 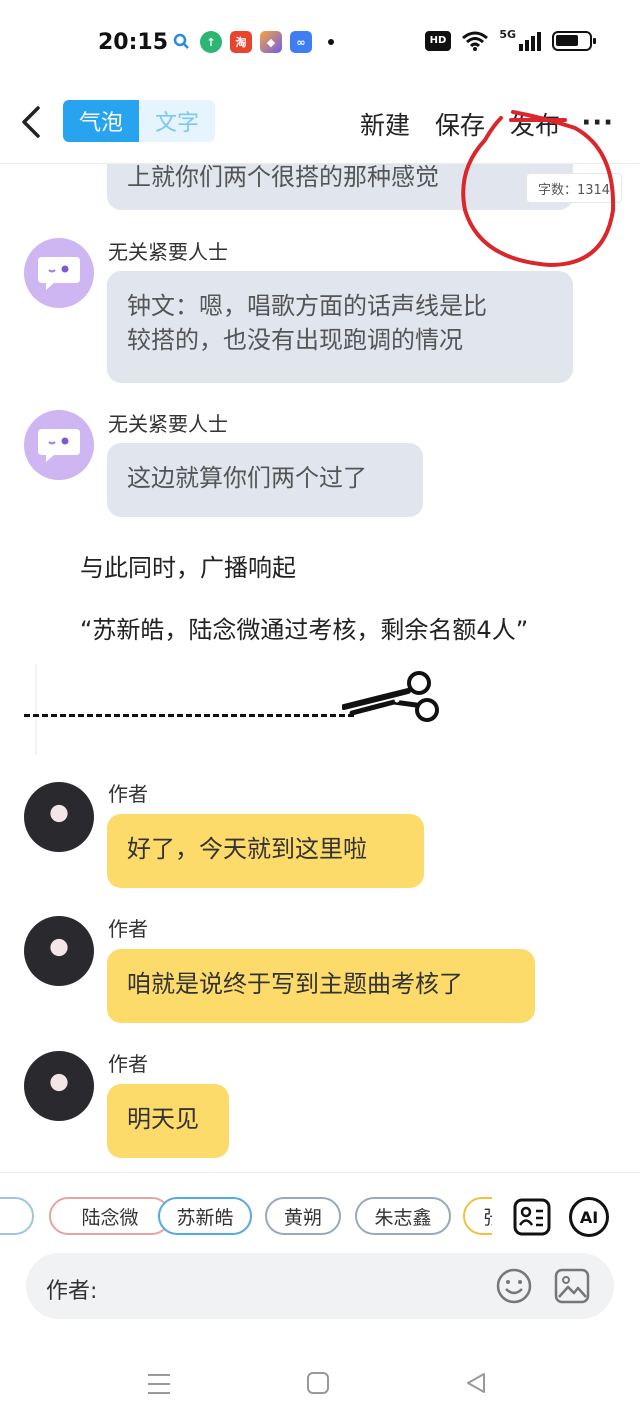 I want to click on tab-bubble: 气泡, so click(x=101, y=121).